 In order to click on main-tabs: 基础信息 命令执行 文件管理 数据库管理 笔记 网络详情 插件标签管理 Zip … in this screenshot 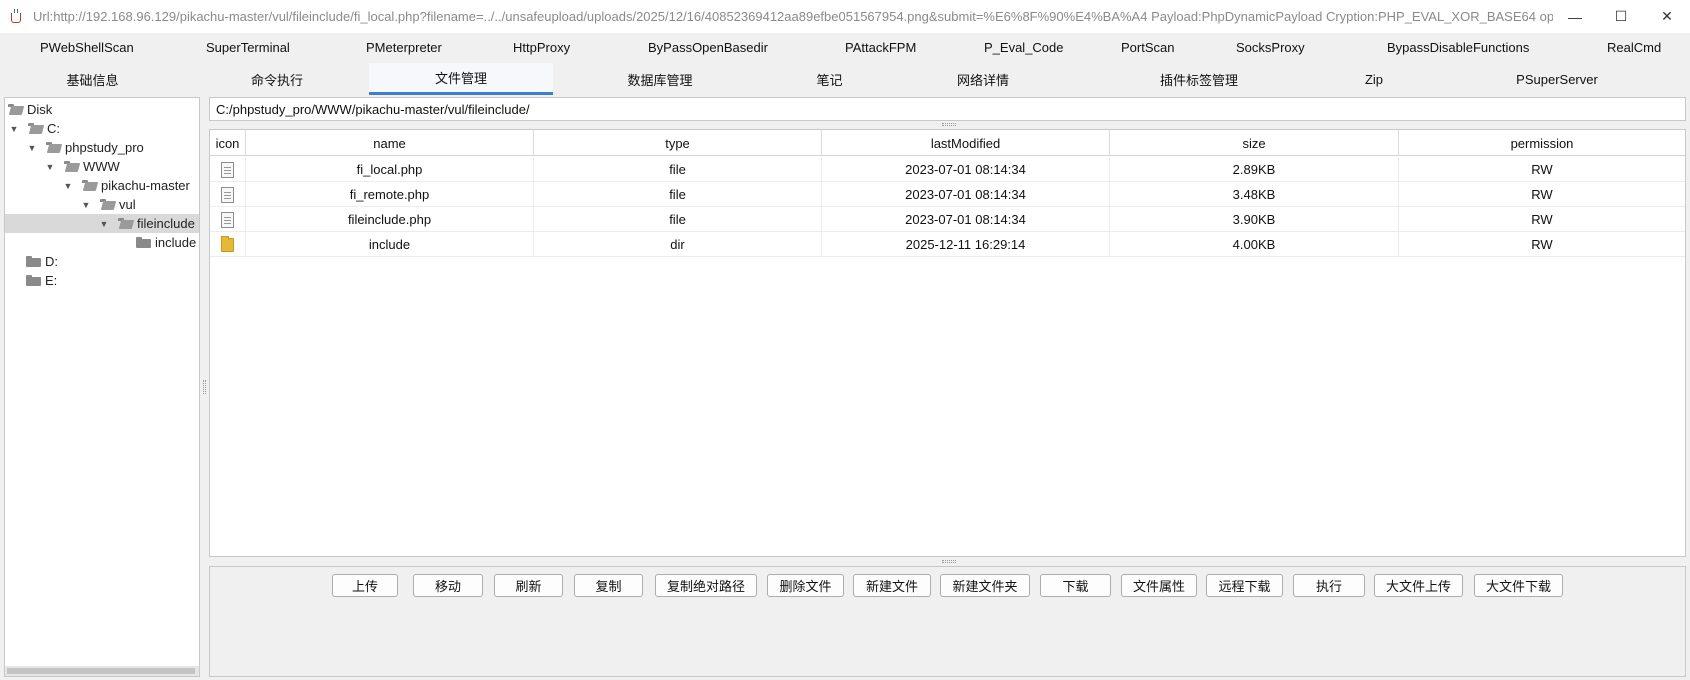, I will do `click(845, 79)`.